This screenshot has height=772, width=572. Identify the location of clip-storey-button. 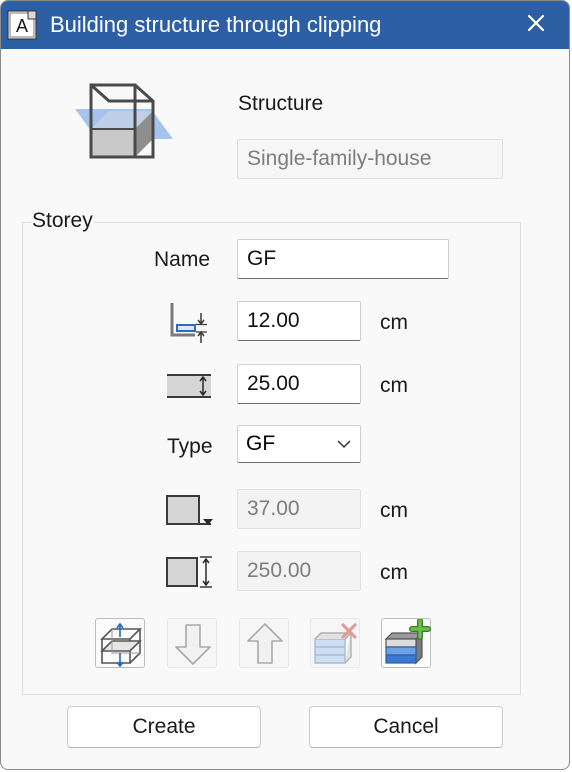
(120, 643).